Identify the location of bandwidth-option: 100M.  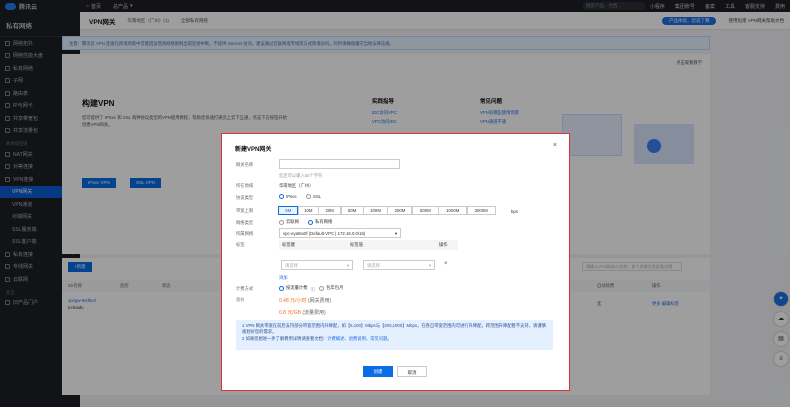
(376, 210).